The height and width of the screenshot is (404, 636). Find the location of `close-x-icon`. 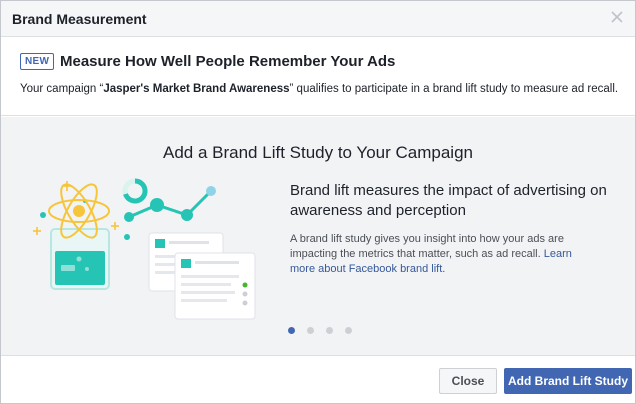

close-x-icon is located at coordinates (617, 17).